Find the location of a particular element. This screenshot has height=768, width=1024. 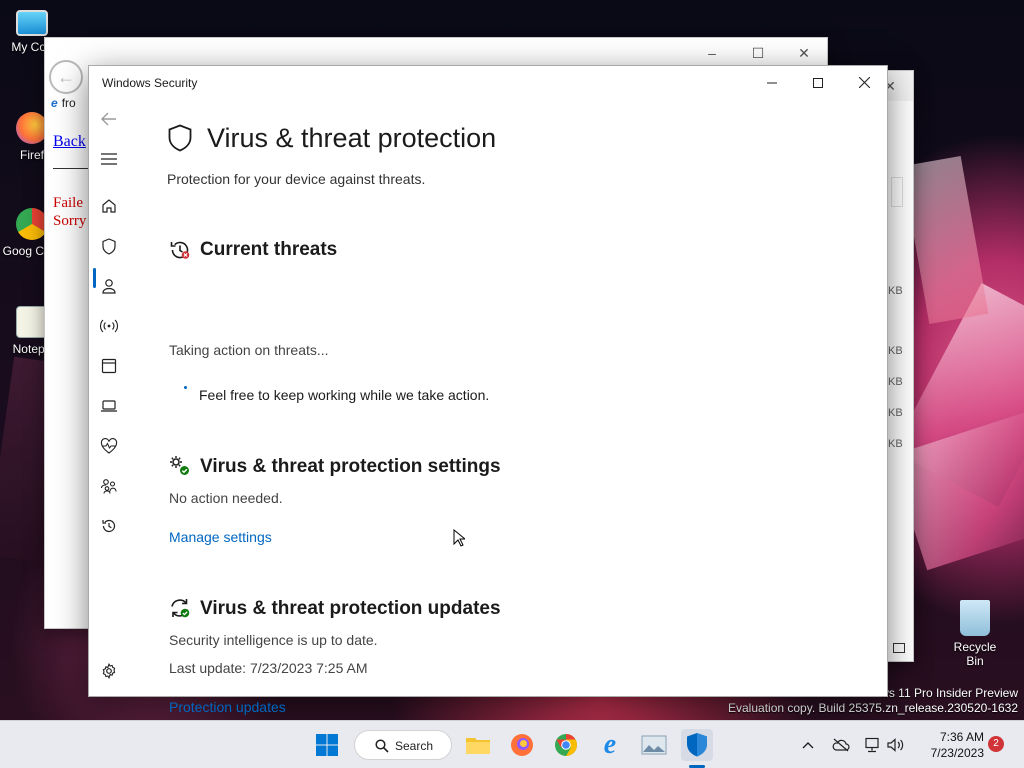

close-icon is located at coordinates (864, 82).